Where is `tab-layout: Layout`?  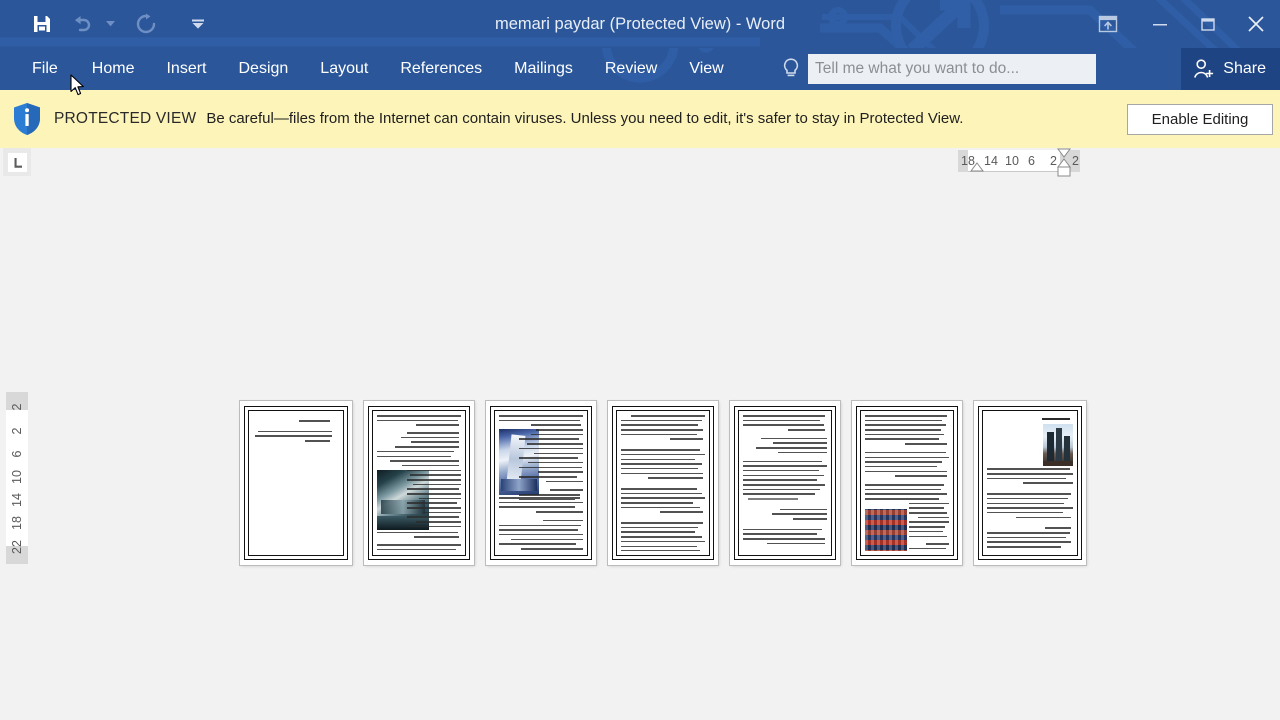 tab-layout: Layout is located at coordinates (344, 69).